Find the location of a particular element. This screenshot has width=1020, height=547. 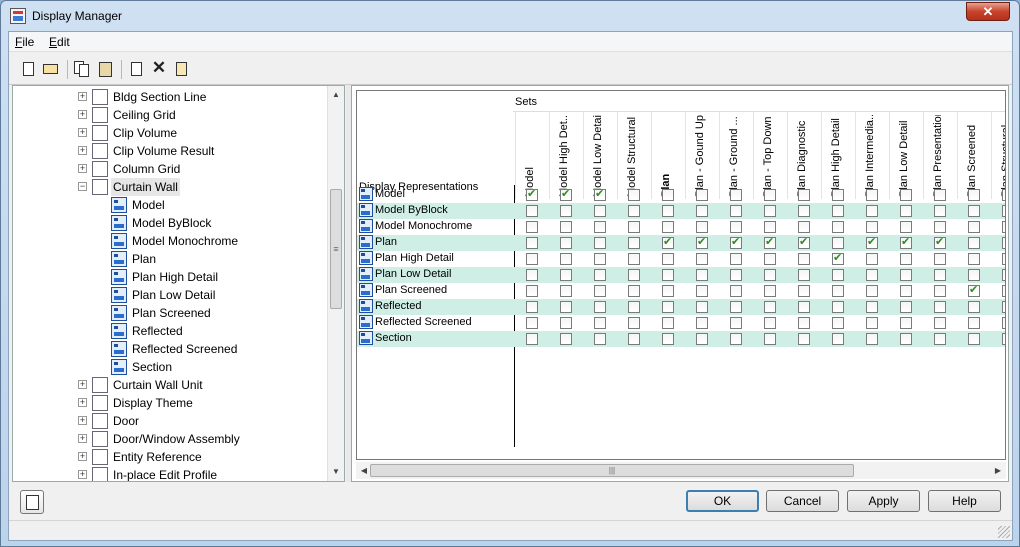

set-column-header: Model Low Detail is located at coordinates (600, 155).